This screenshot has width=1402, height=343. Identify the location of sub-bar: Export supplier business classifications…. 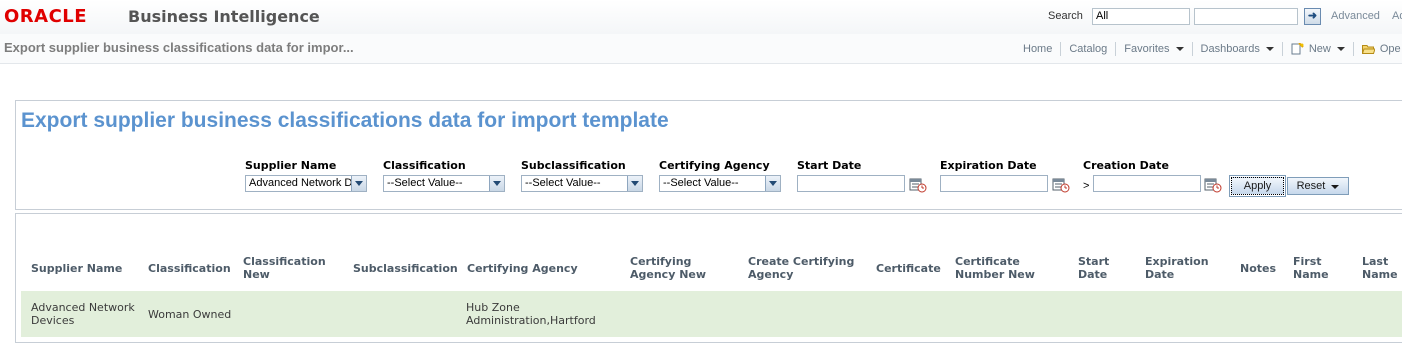
(701, 49).